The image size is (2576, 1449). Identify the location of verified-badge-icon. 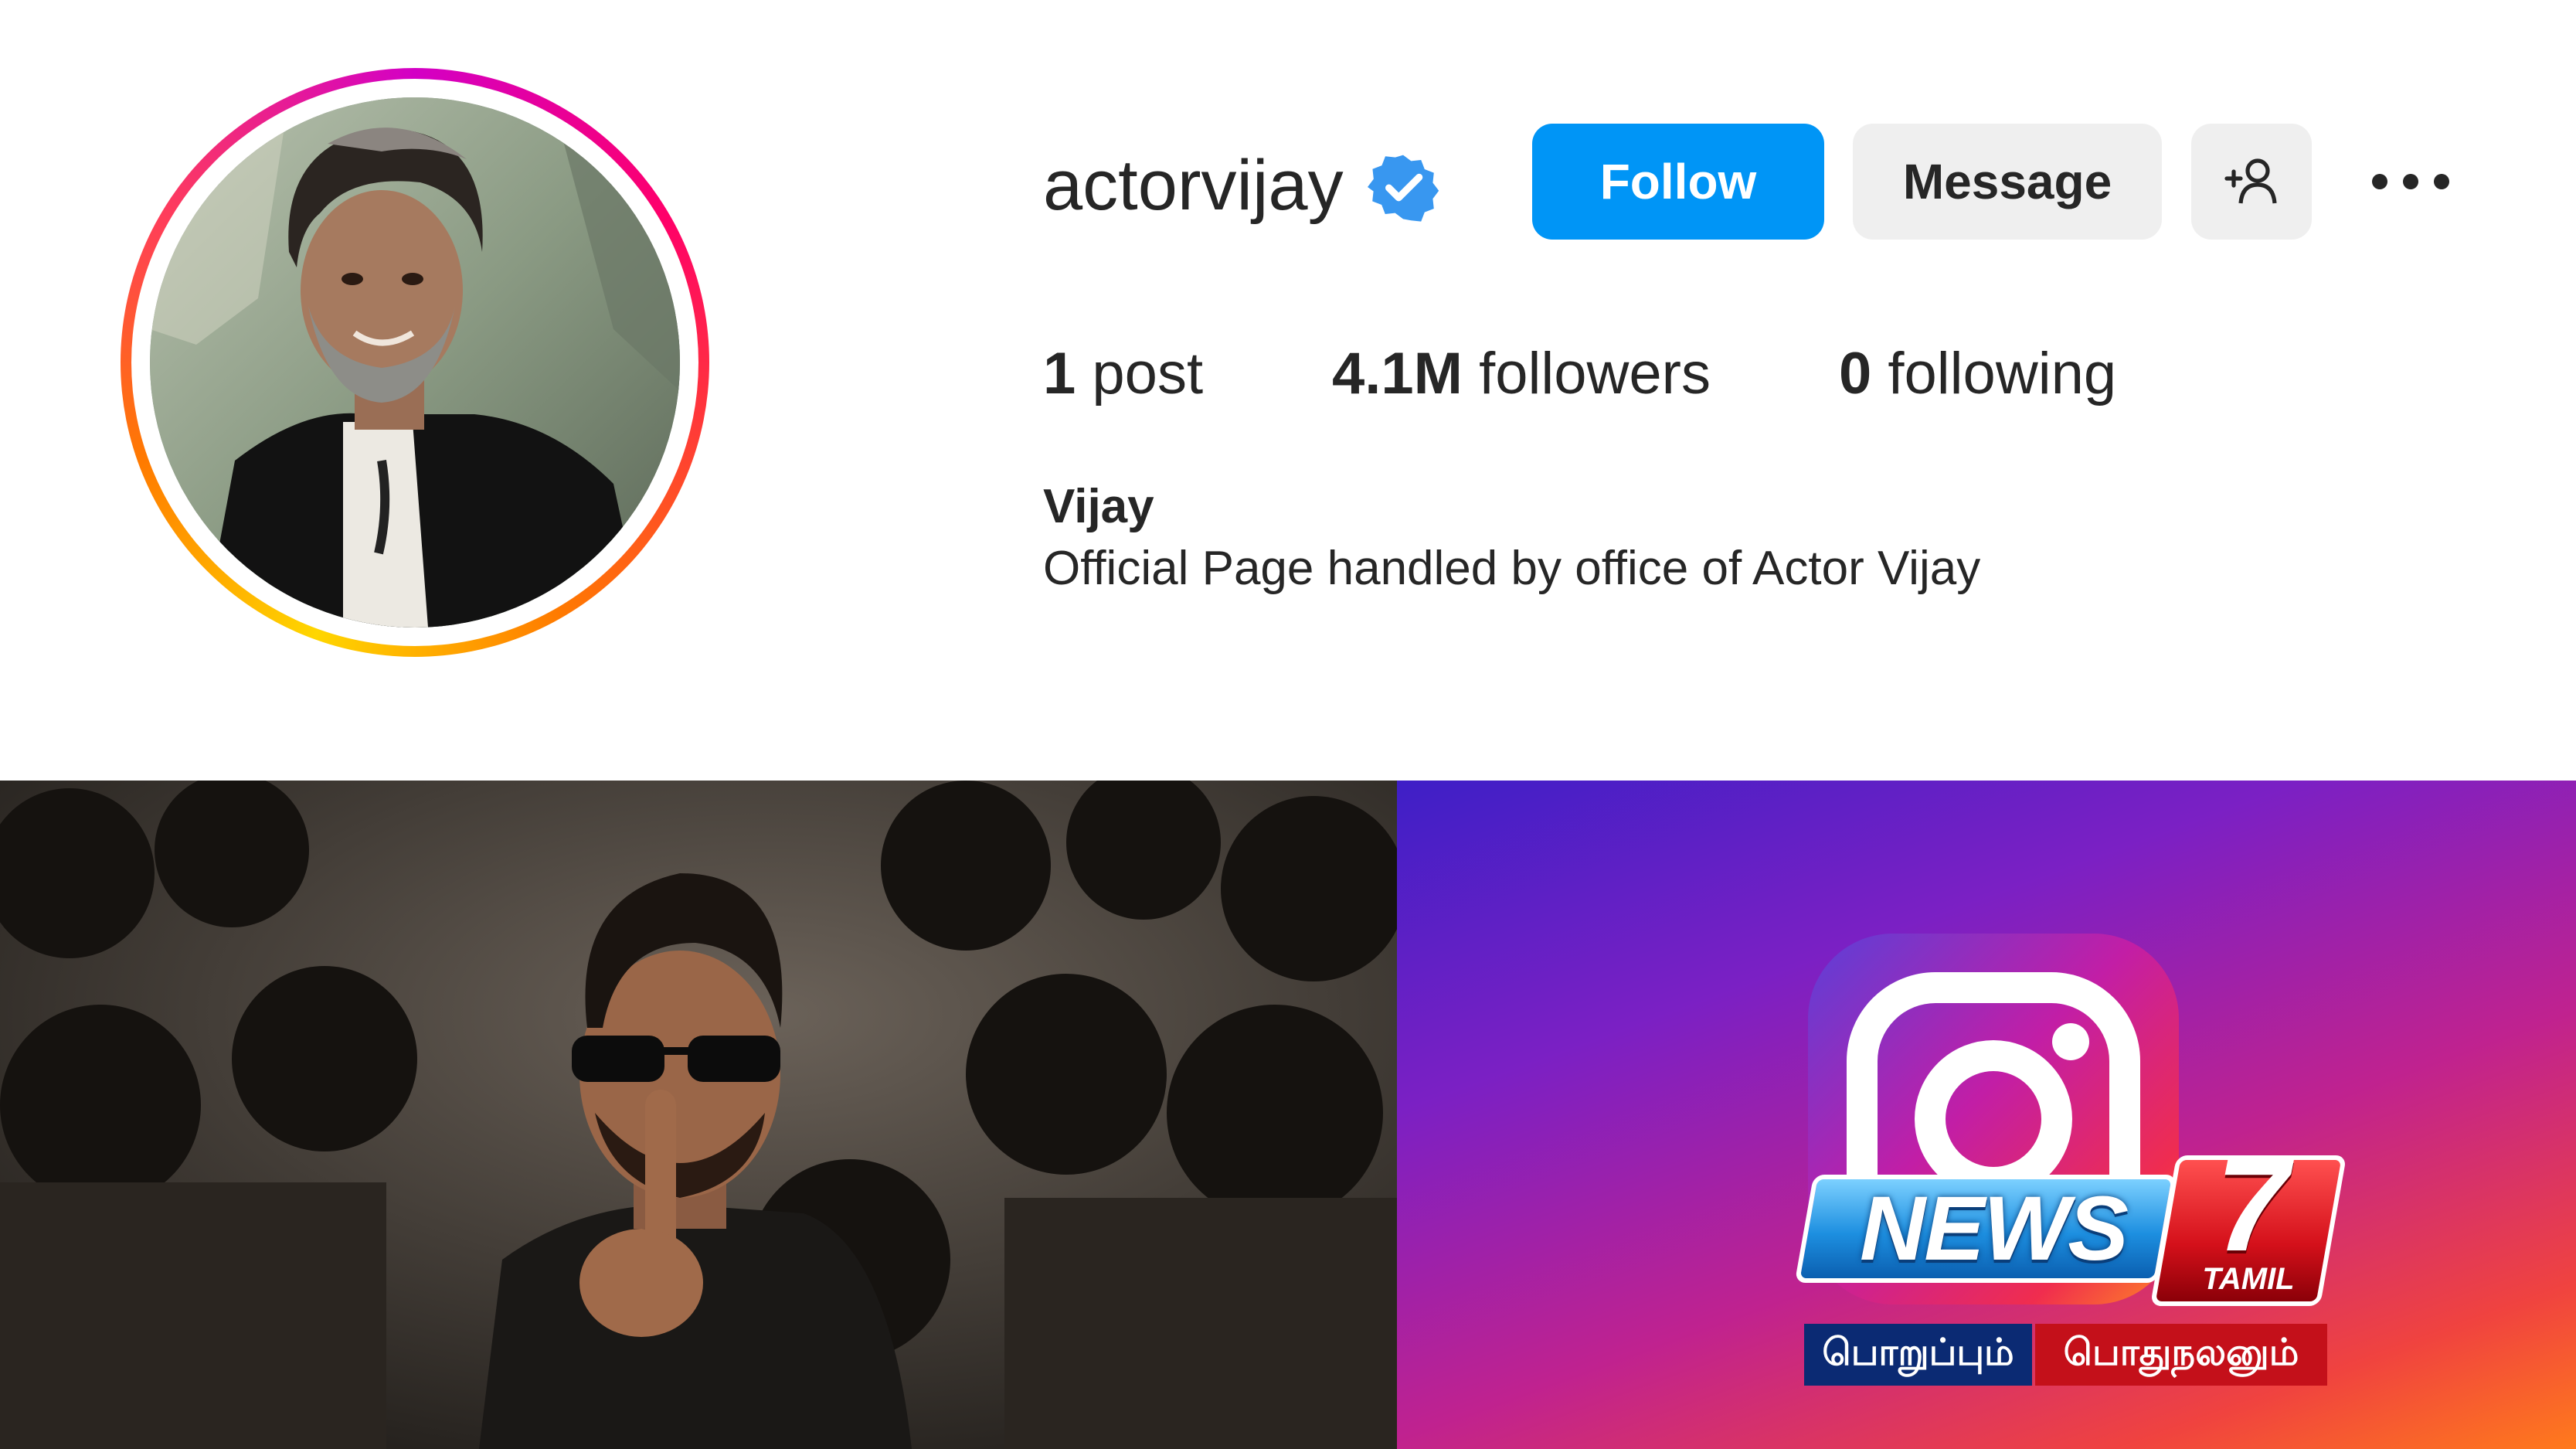
(1403, 189).